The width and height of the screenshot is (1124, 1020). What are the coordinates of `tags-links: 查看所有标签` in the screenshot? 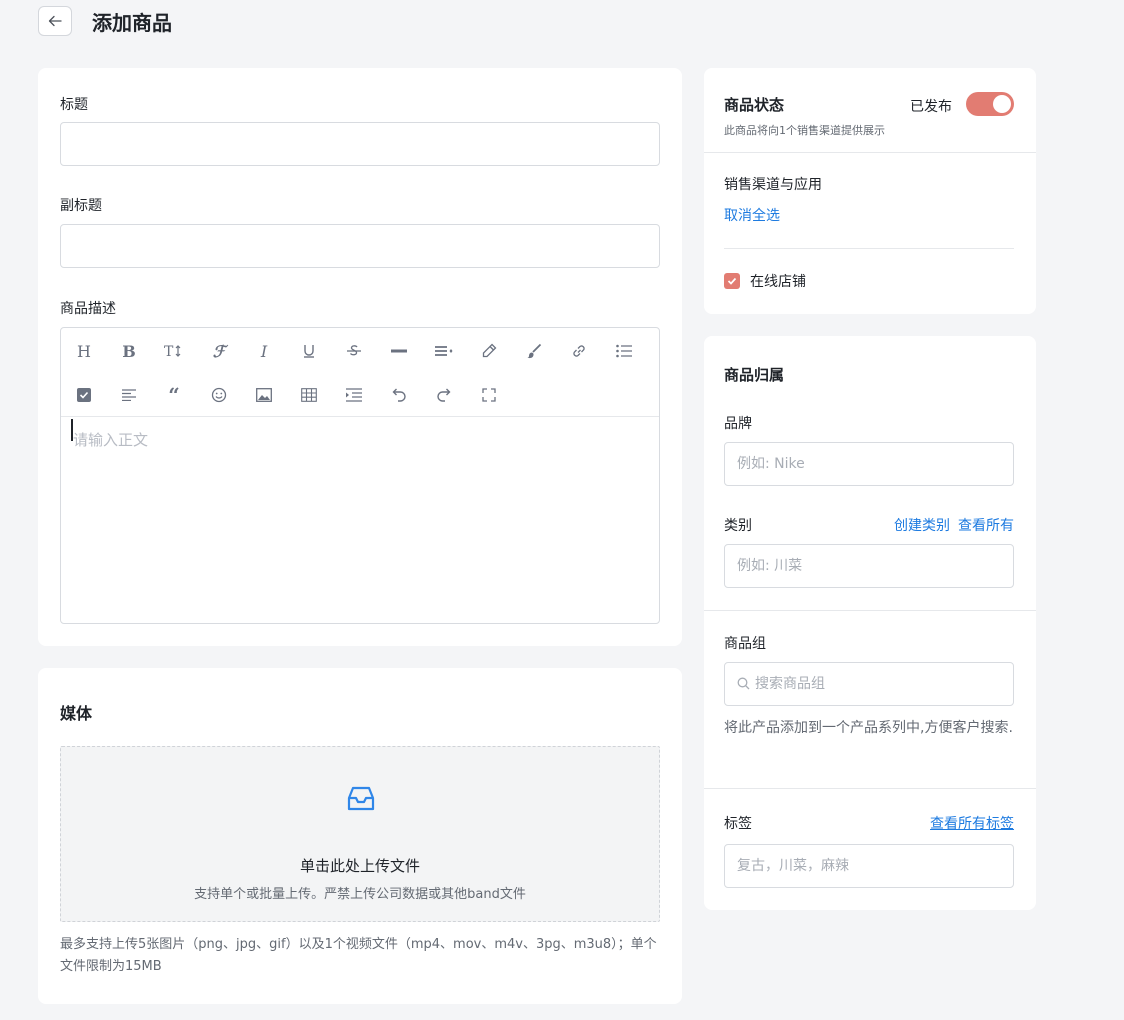 It's located at (972, 823).